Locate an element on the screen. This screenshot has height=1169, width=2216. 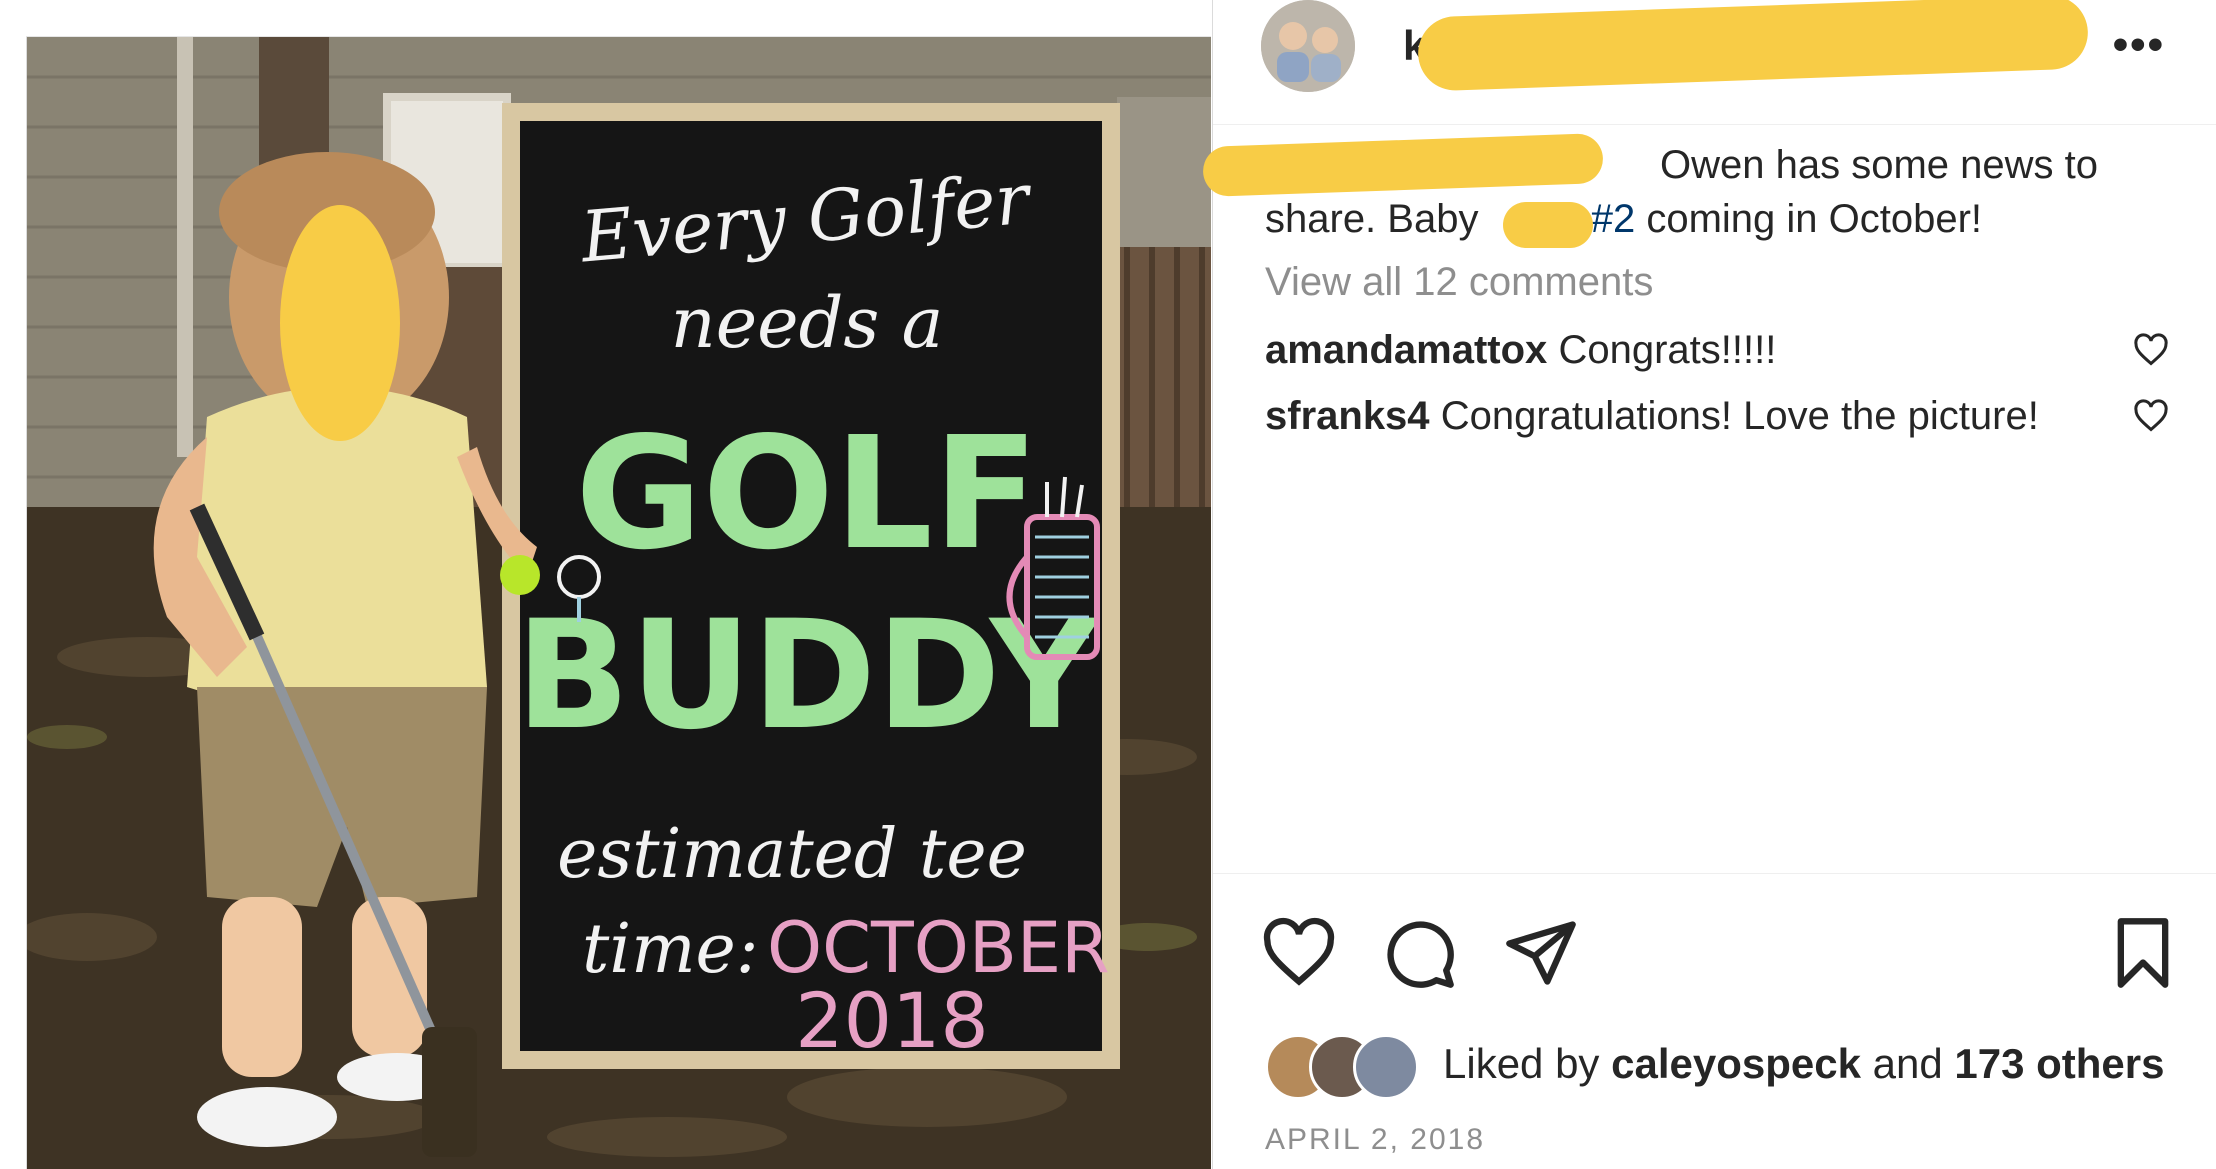
bookmark-icon is located at coordinates (2143, 953).